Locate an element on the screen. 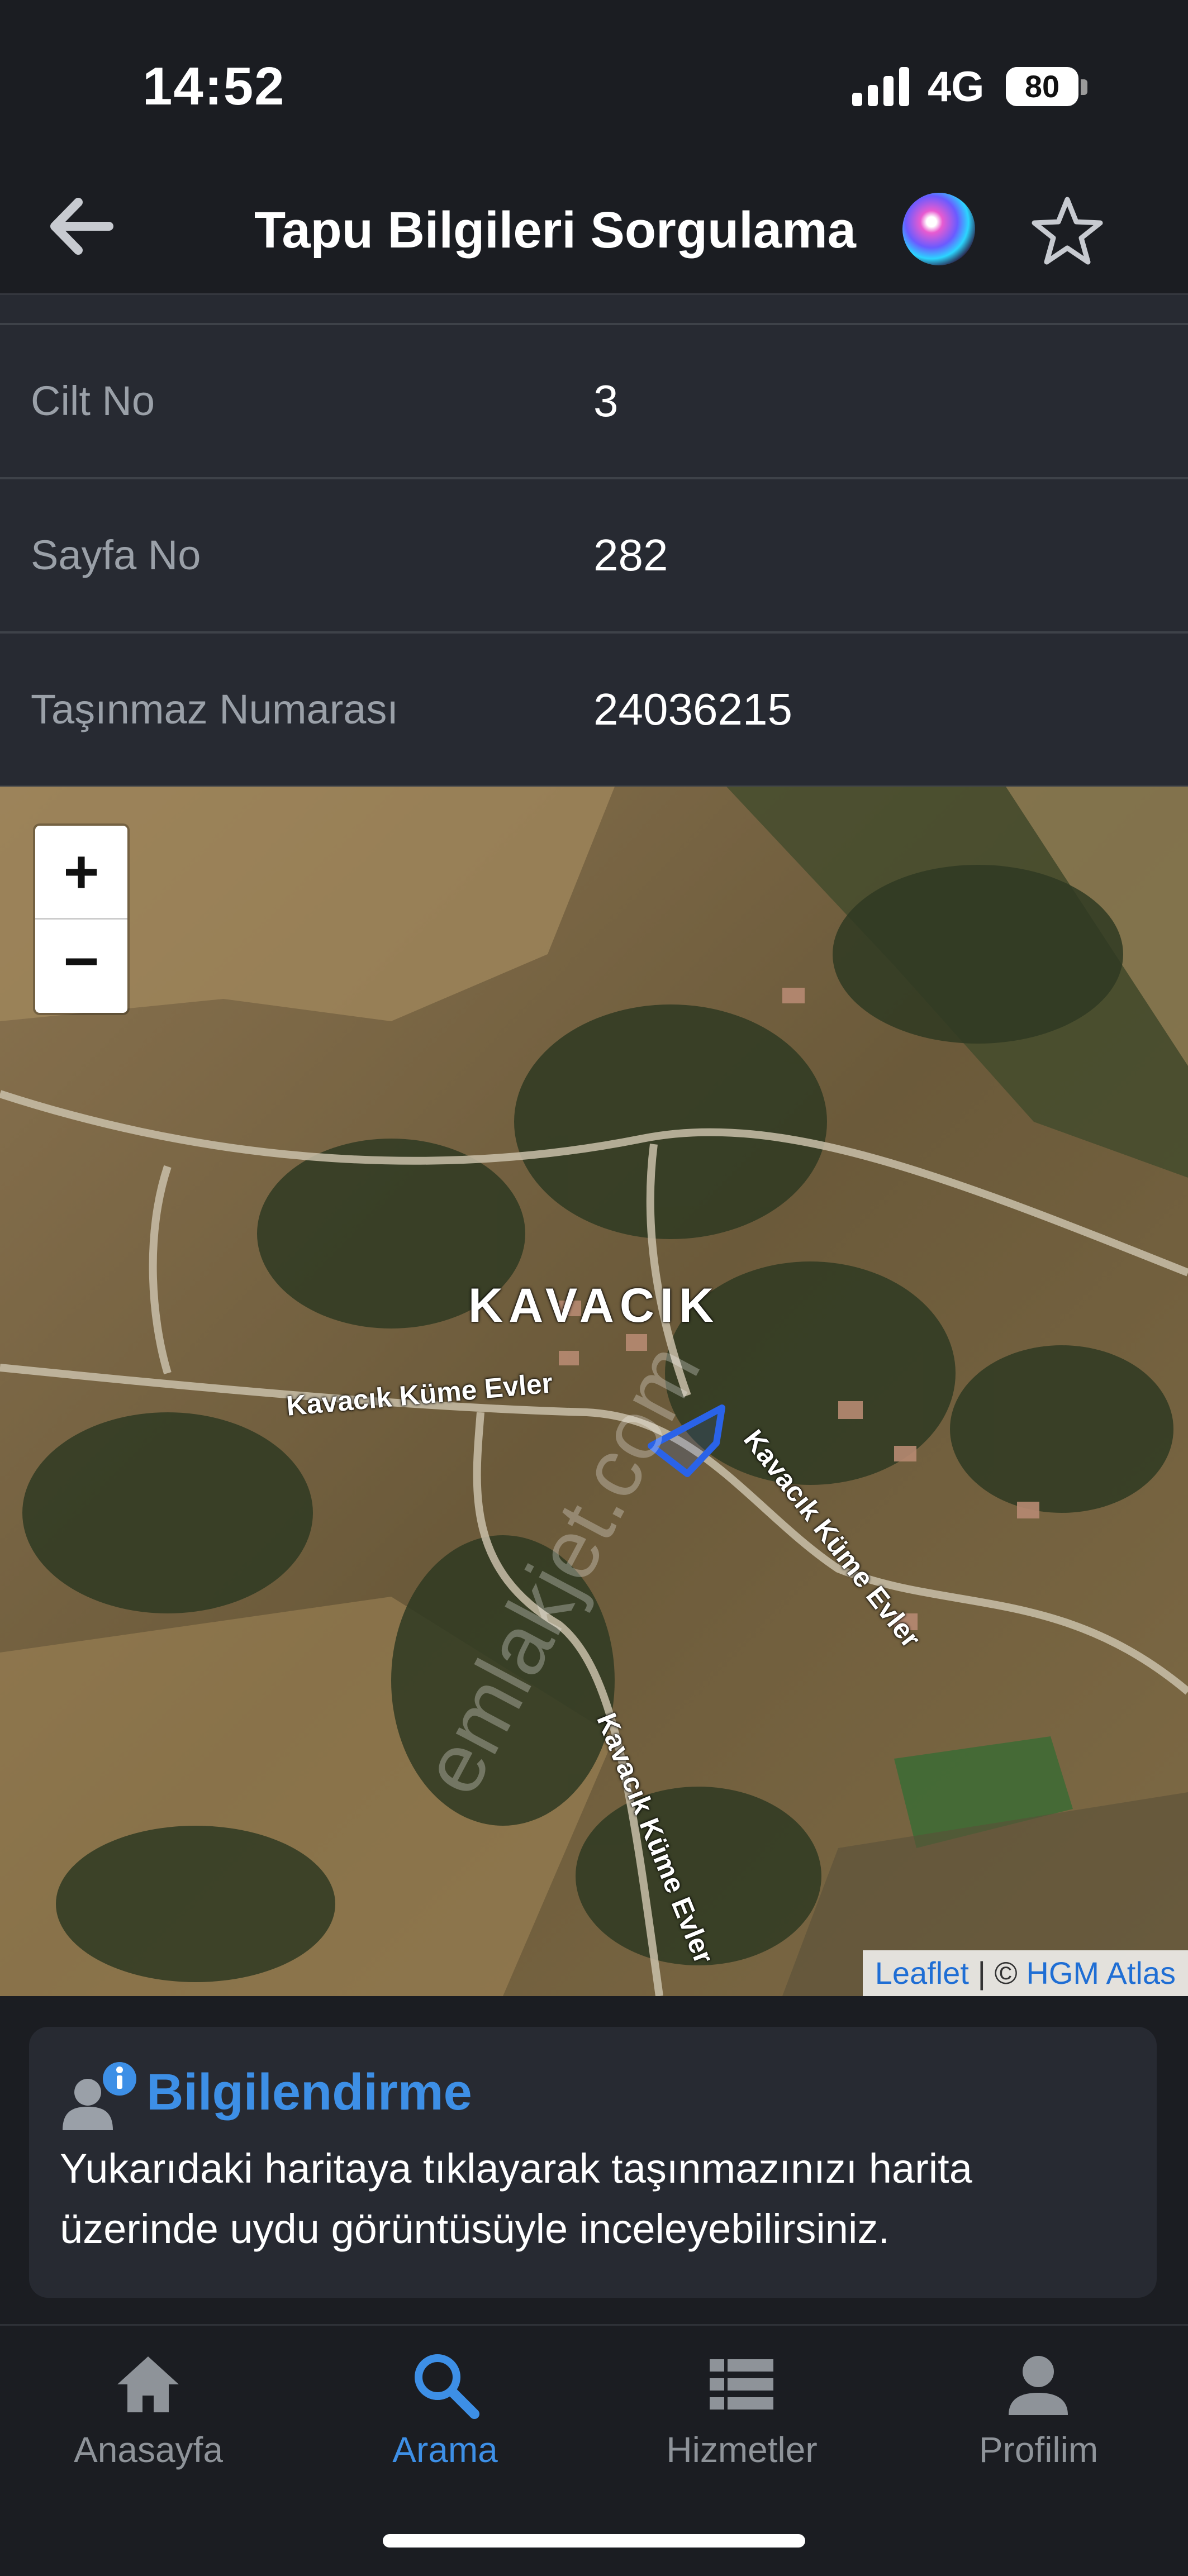  search-icon is located at coordinates (447, 2386).